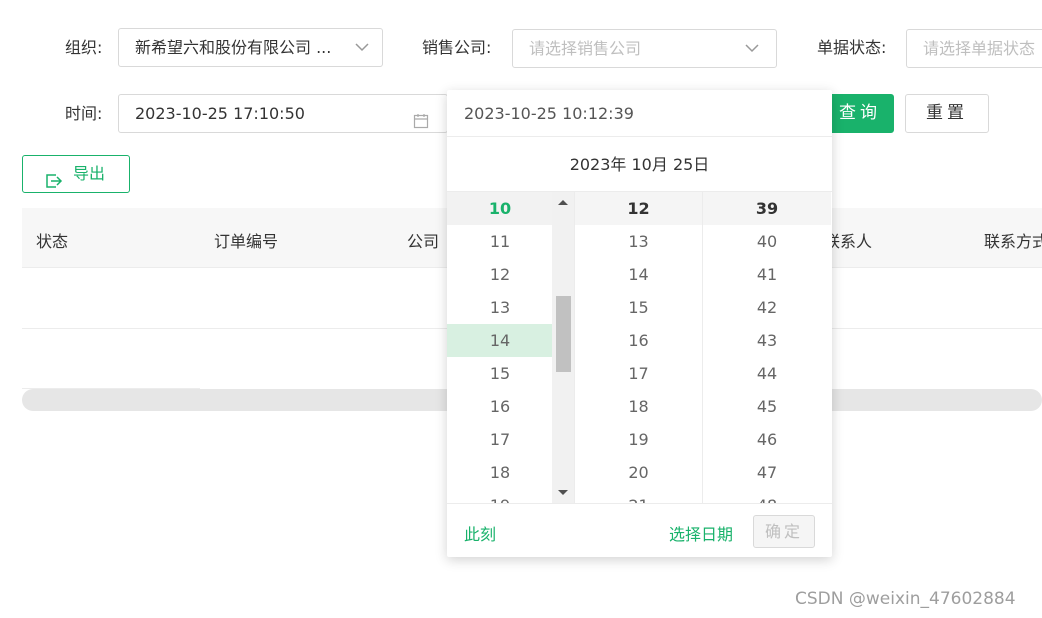 This screenshot has width=1042, height=618. Describe the element at coordinates (767, 208) in the screenshot. I see `second-option: 39` at that location.